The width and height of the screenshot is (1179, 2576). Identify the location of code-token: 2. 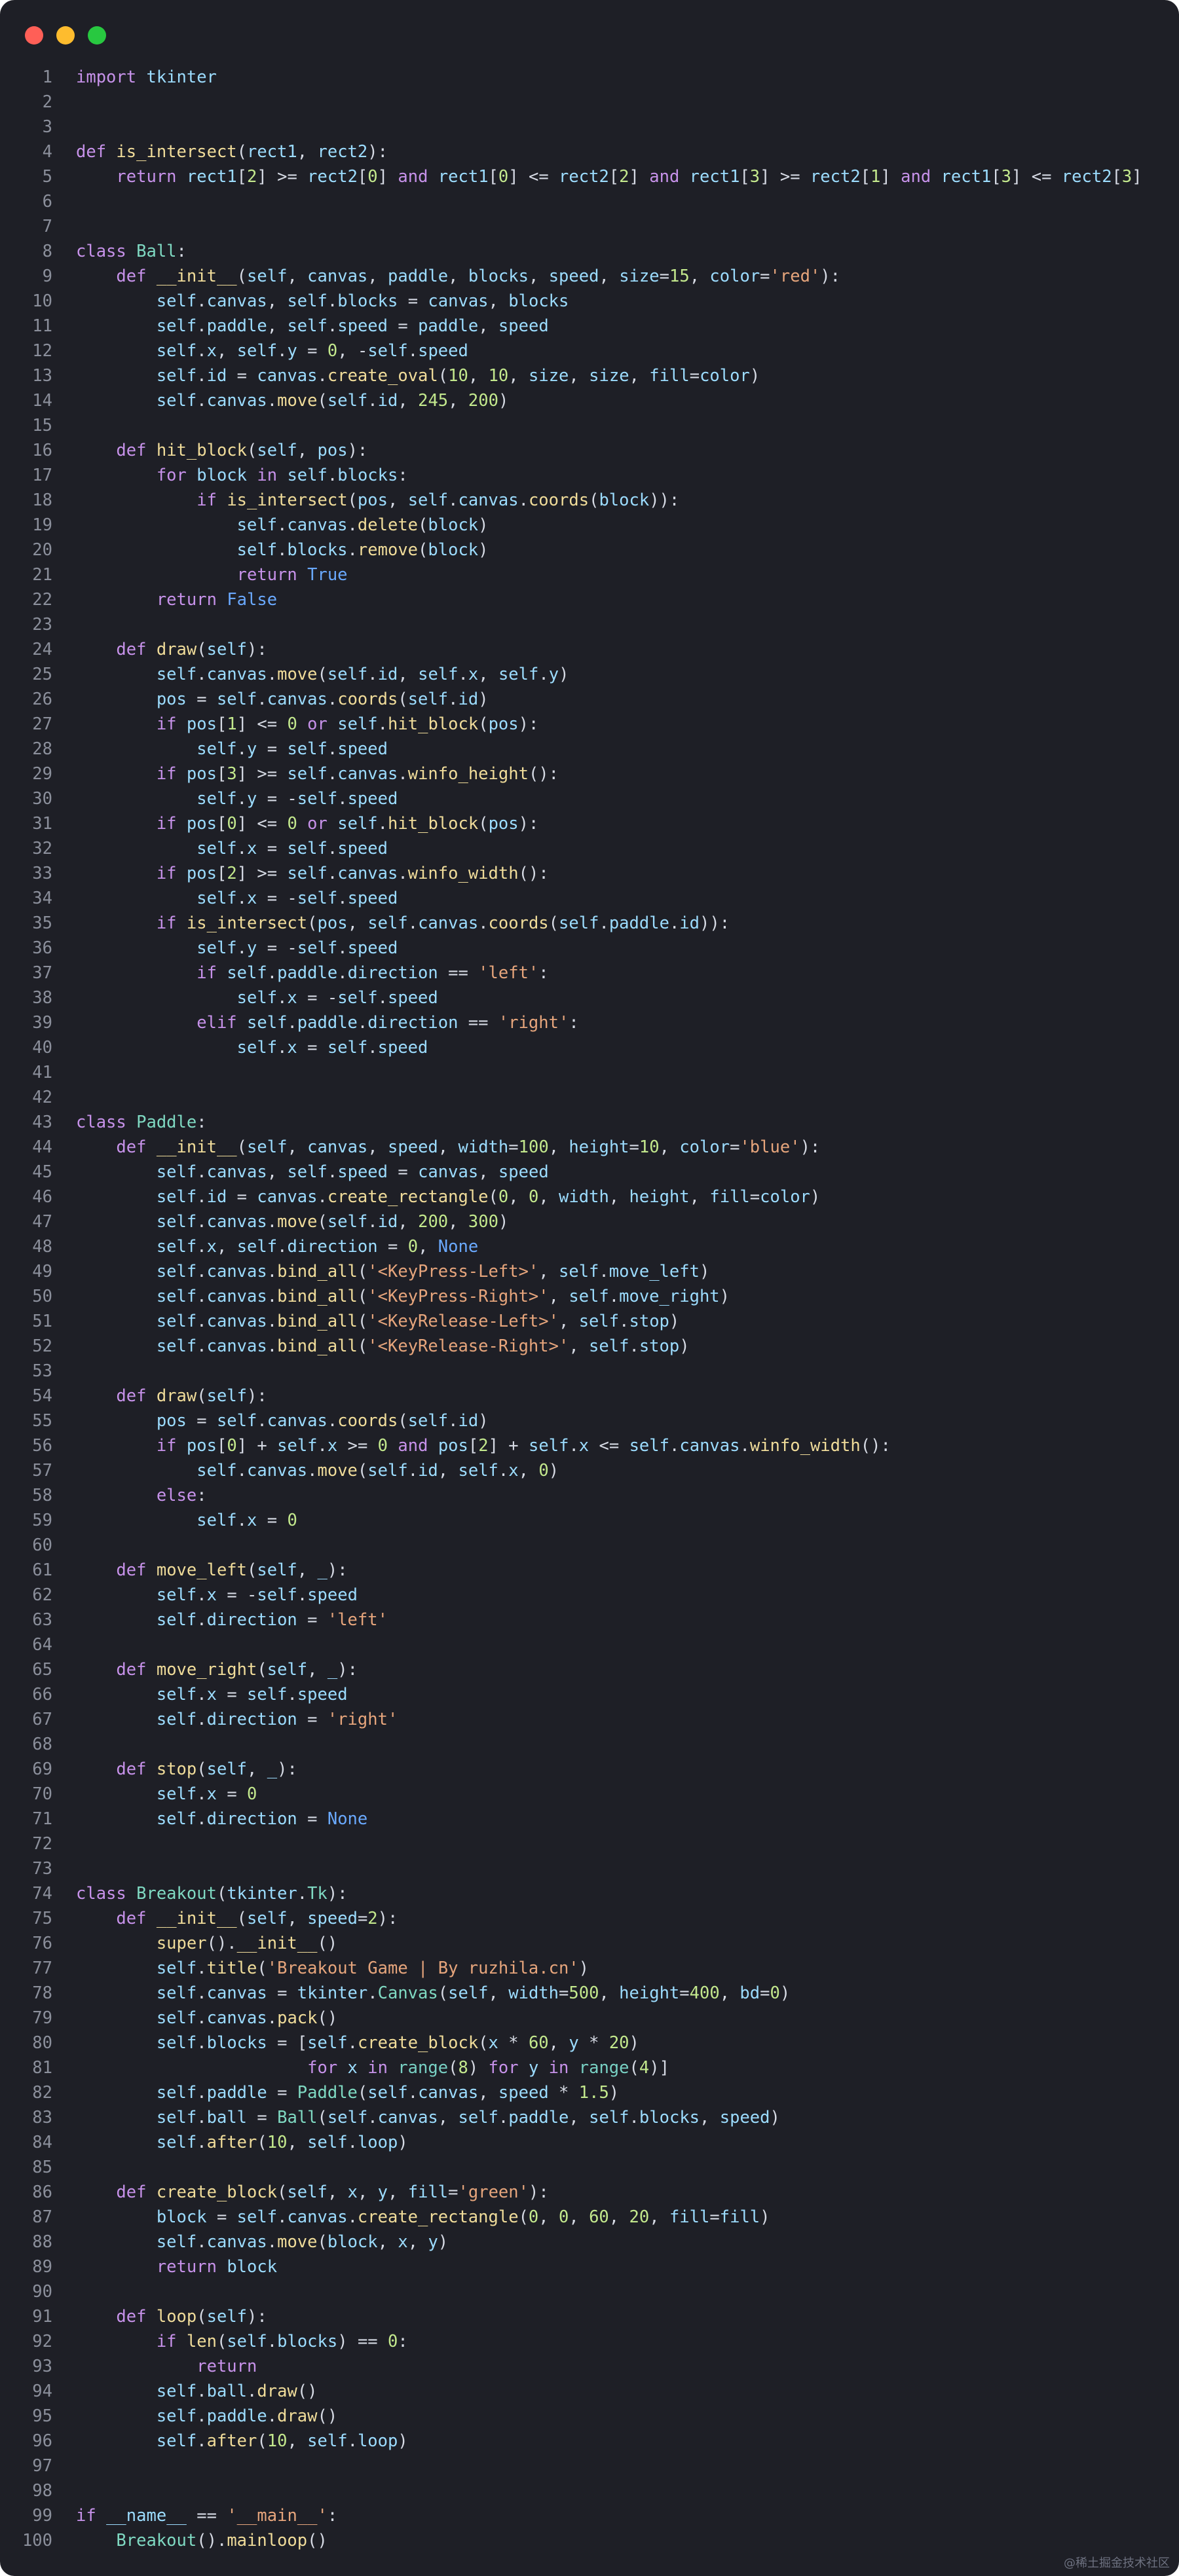
(252, 177).